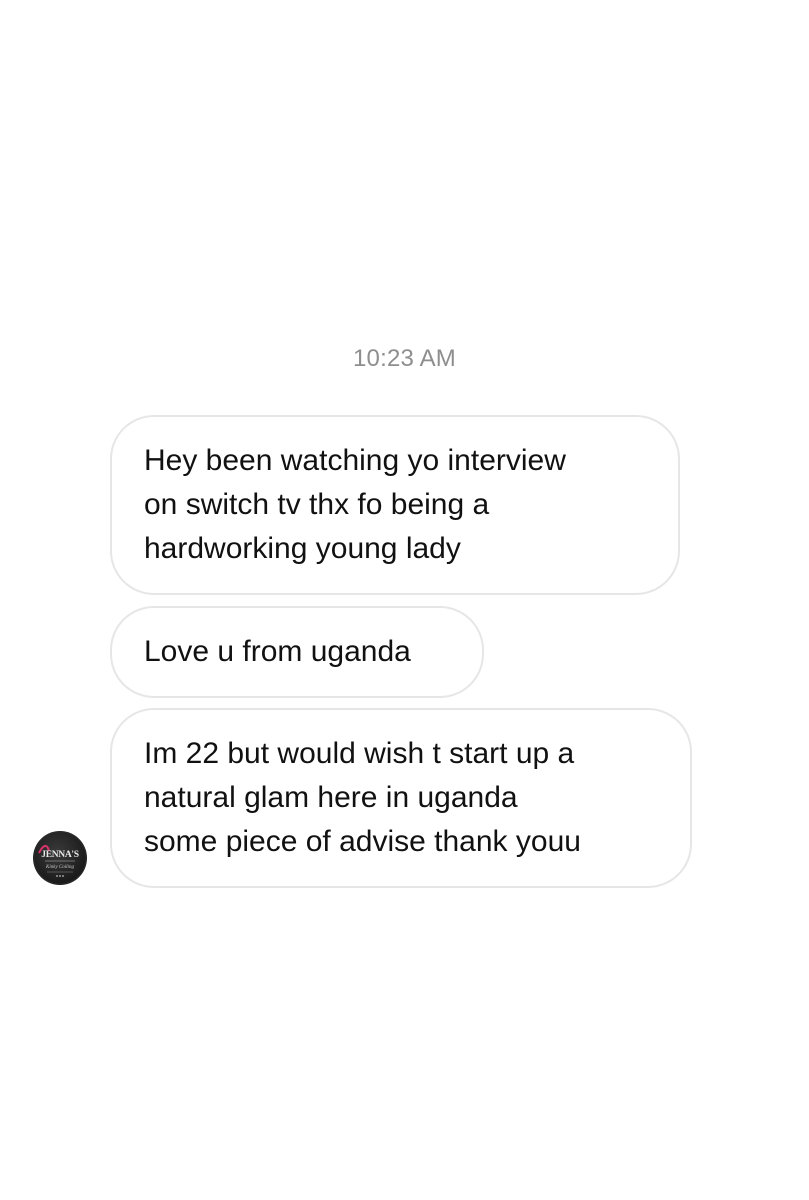  What do you see at coordinates (355, 460) in the screenshot?
I see `message-text-line: Hey been watching yo interview` at bounding box center [355, 460].